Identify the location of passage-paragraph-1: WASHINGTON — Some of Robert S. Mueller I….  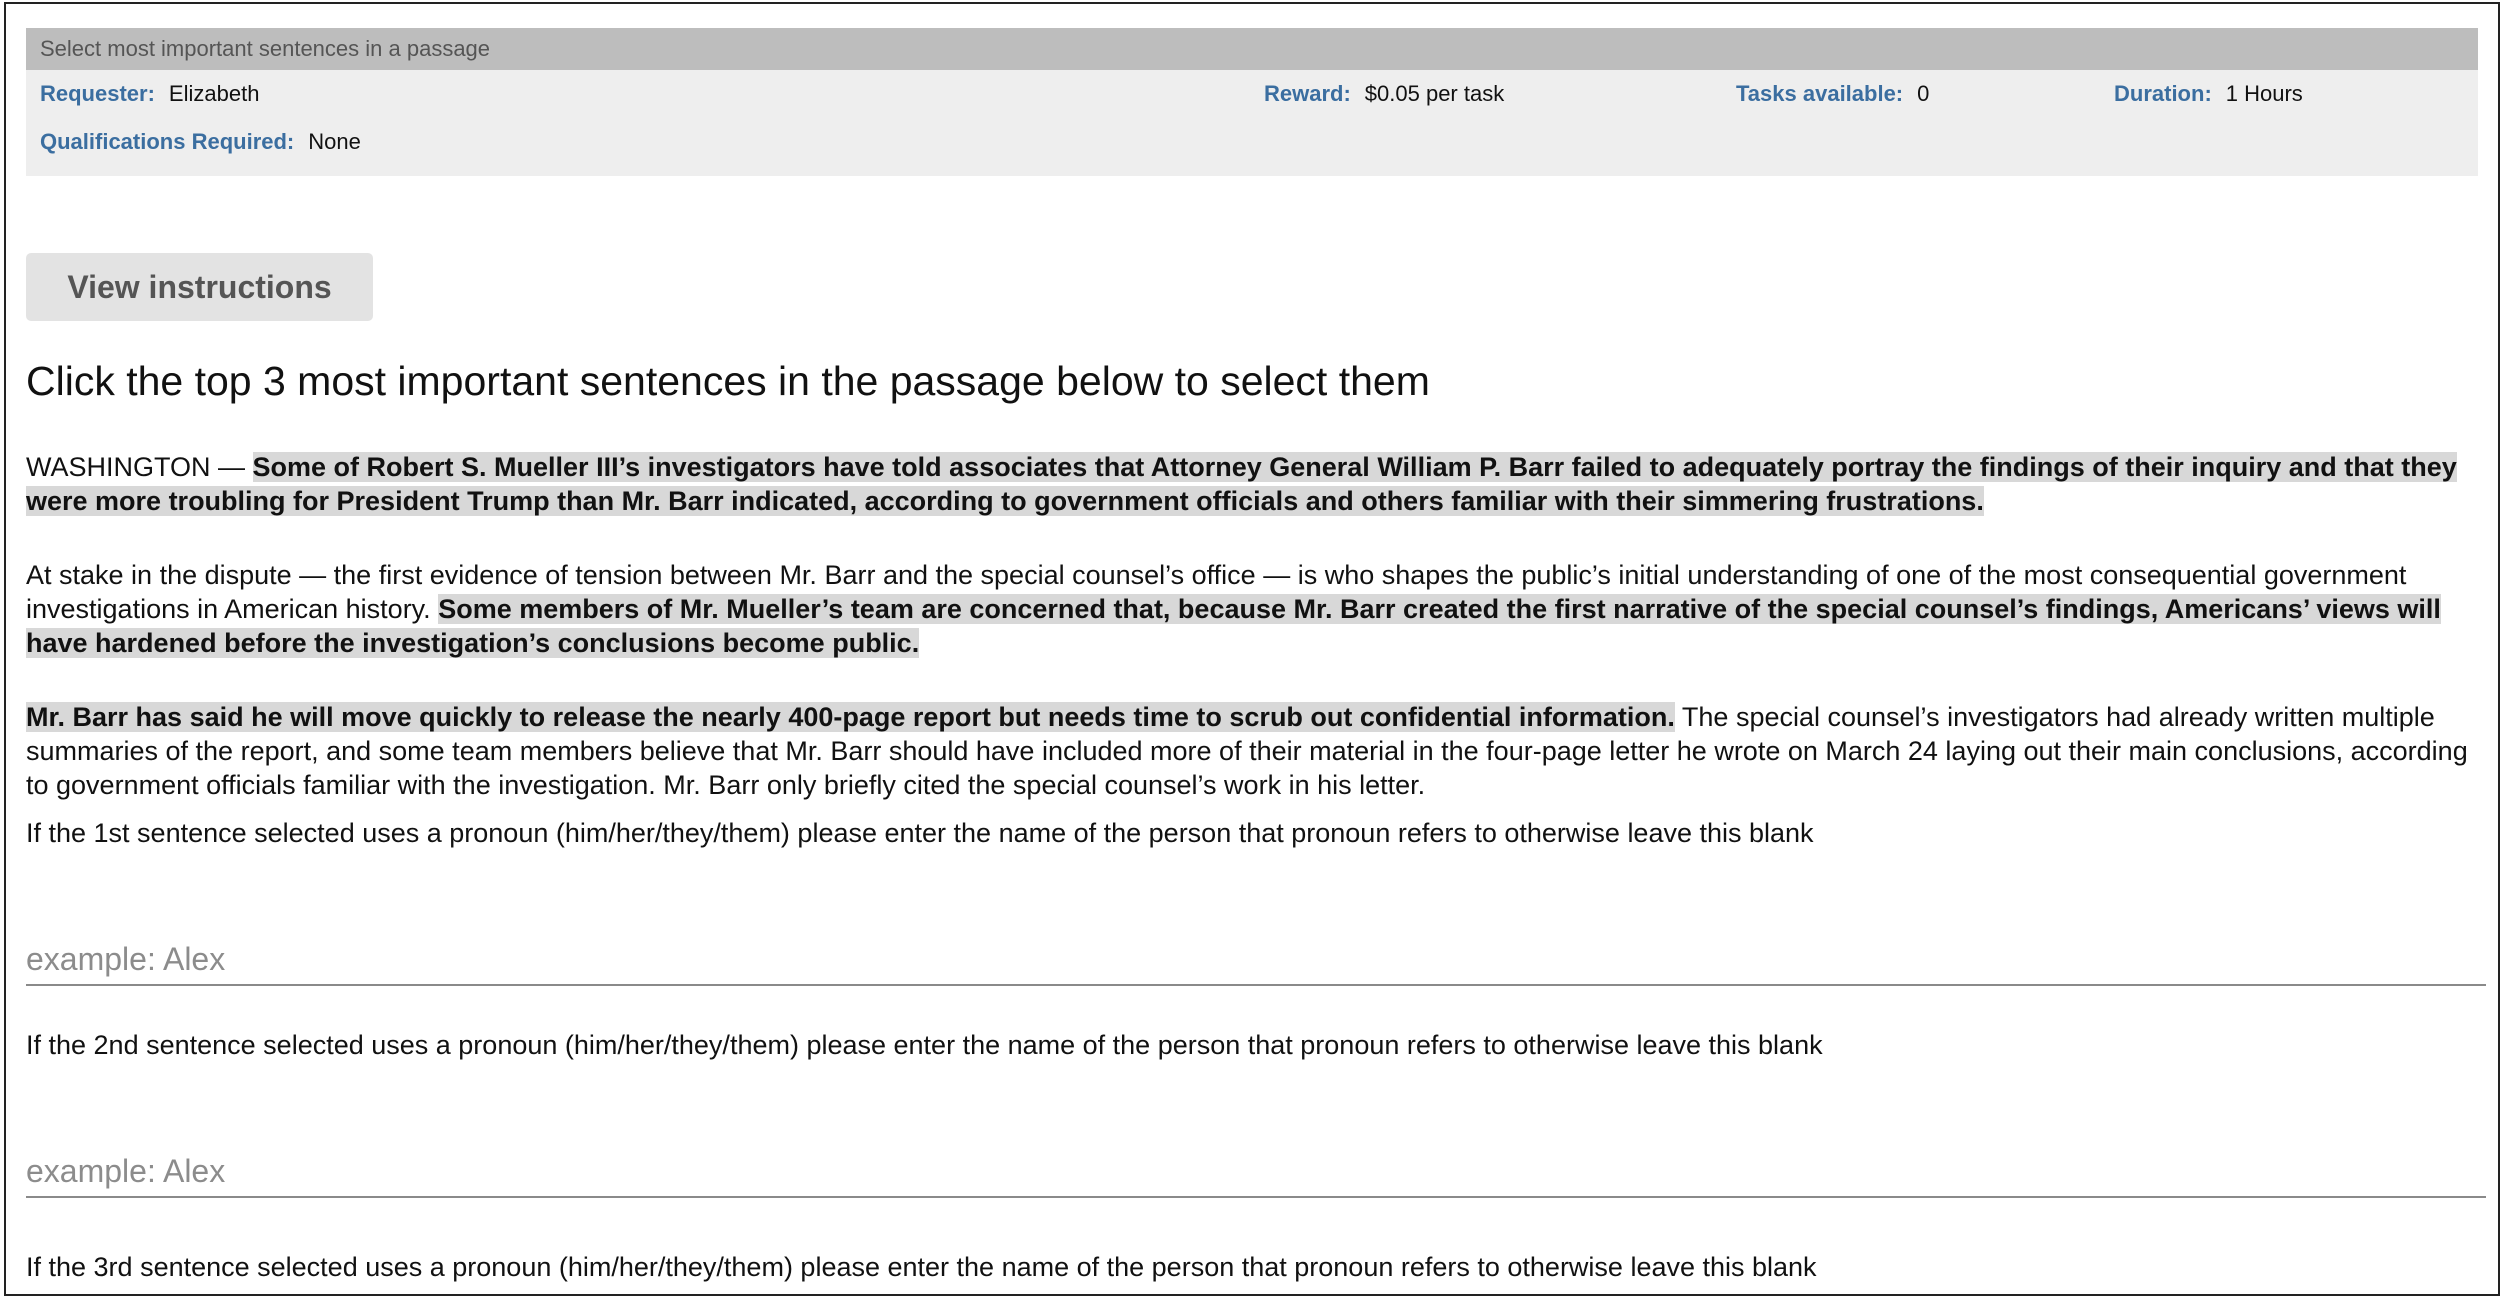
(1261, 484).